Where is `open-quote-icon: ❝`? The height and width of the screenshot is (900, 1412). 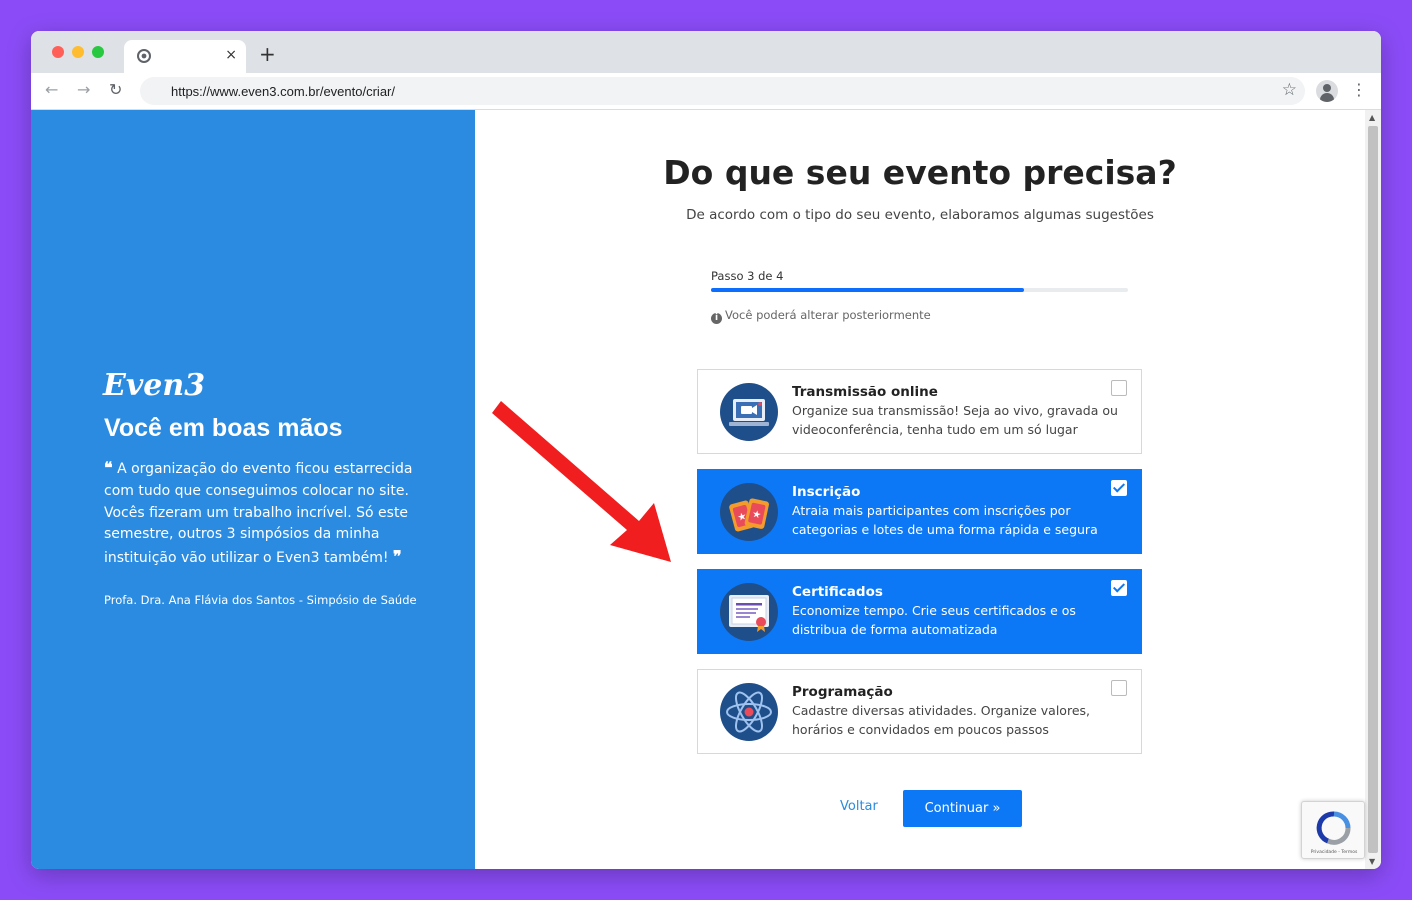 open-quote-icon: ❝ is located at coordinates (108, 467).